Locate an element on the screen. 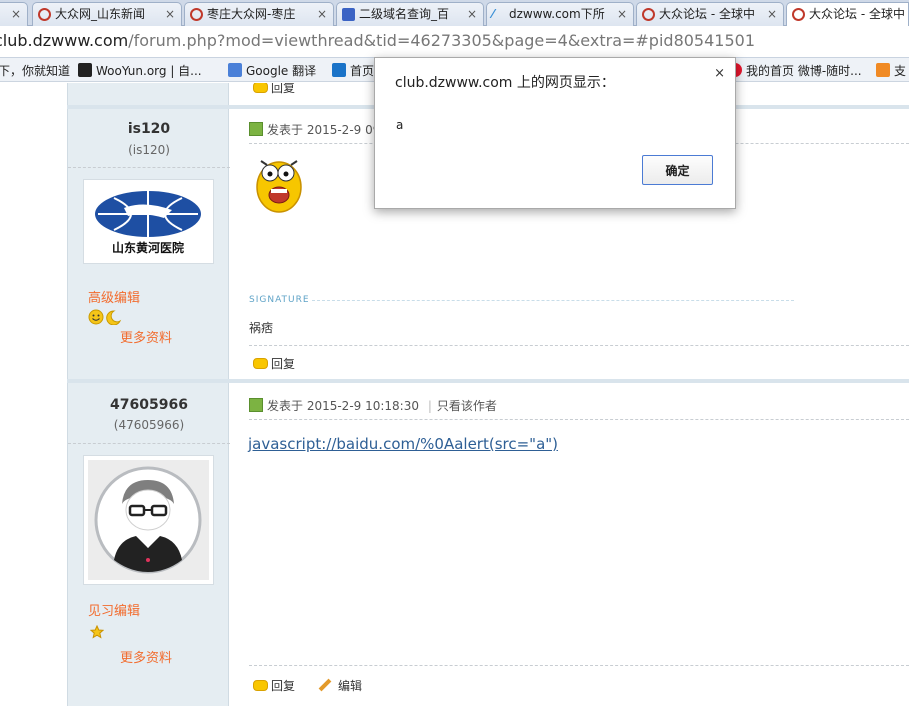 This screenshot has width=909, height=706. url-host: club.dzwww.com is located at coordinates (64, 40).